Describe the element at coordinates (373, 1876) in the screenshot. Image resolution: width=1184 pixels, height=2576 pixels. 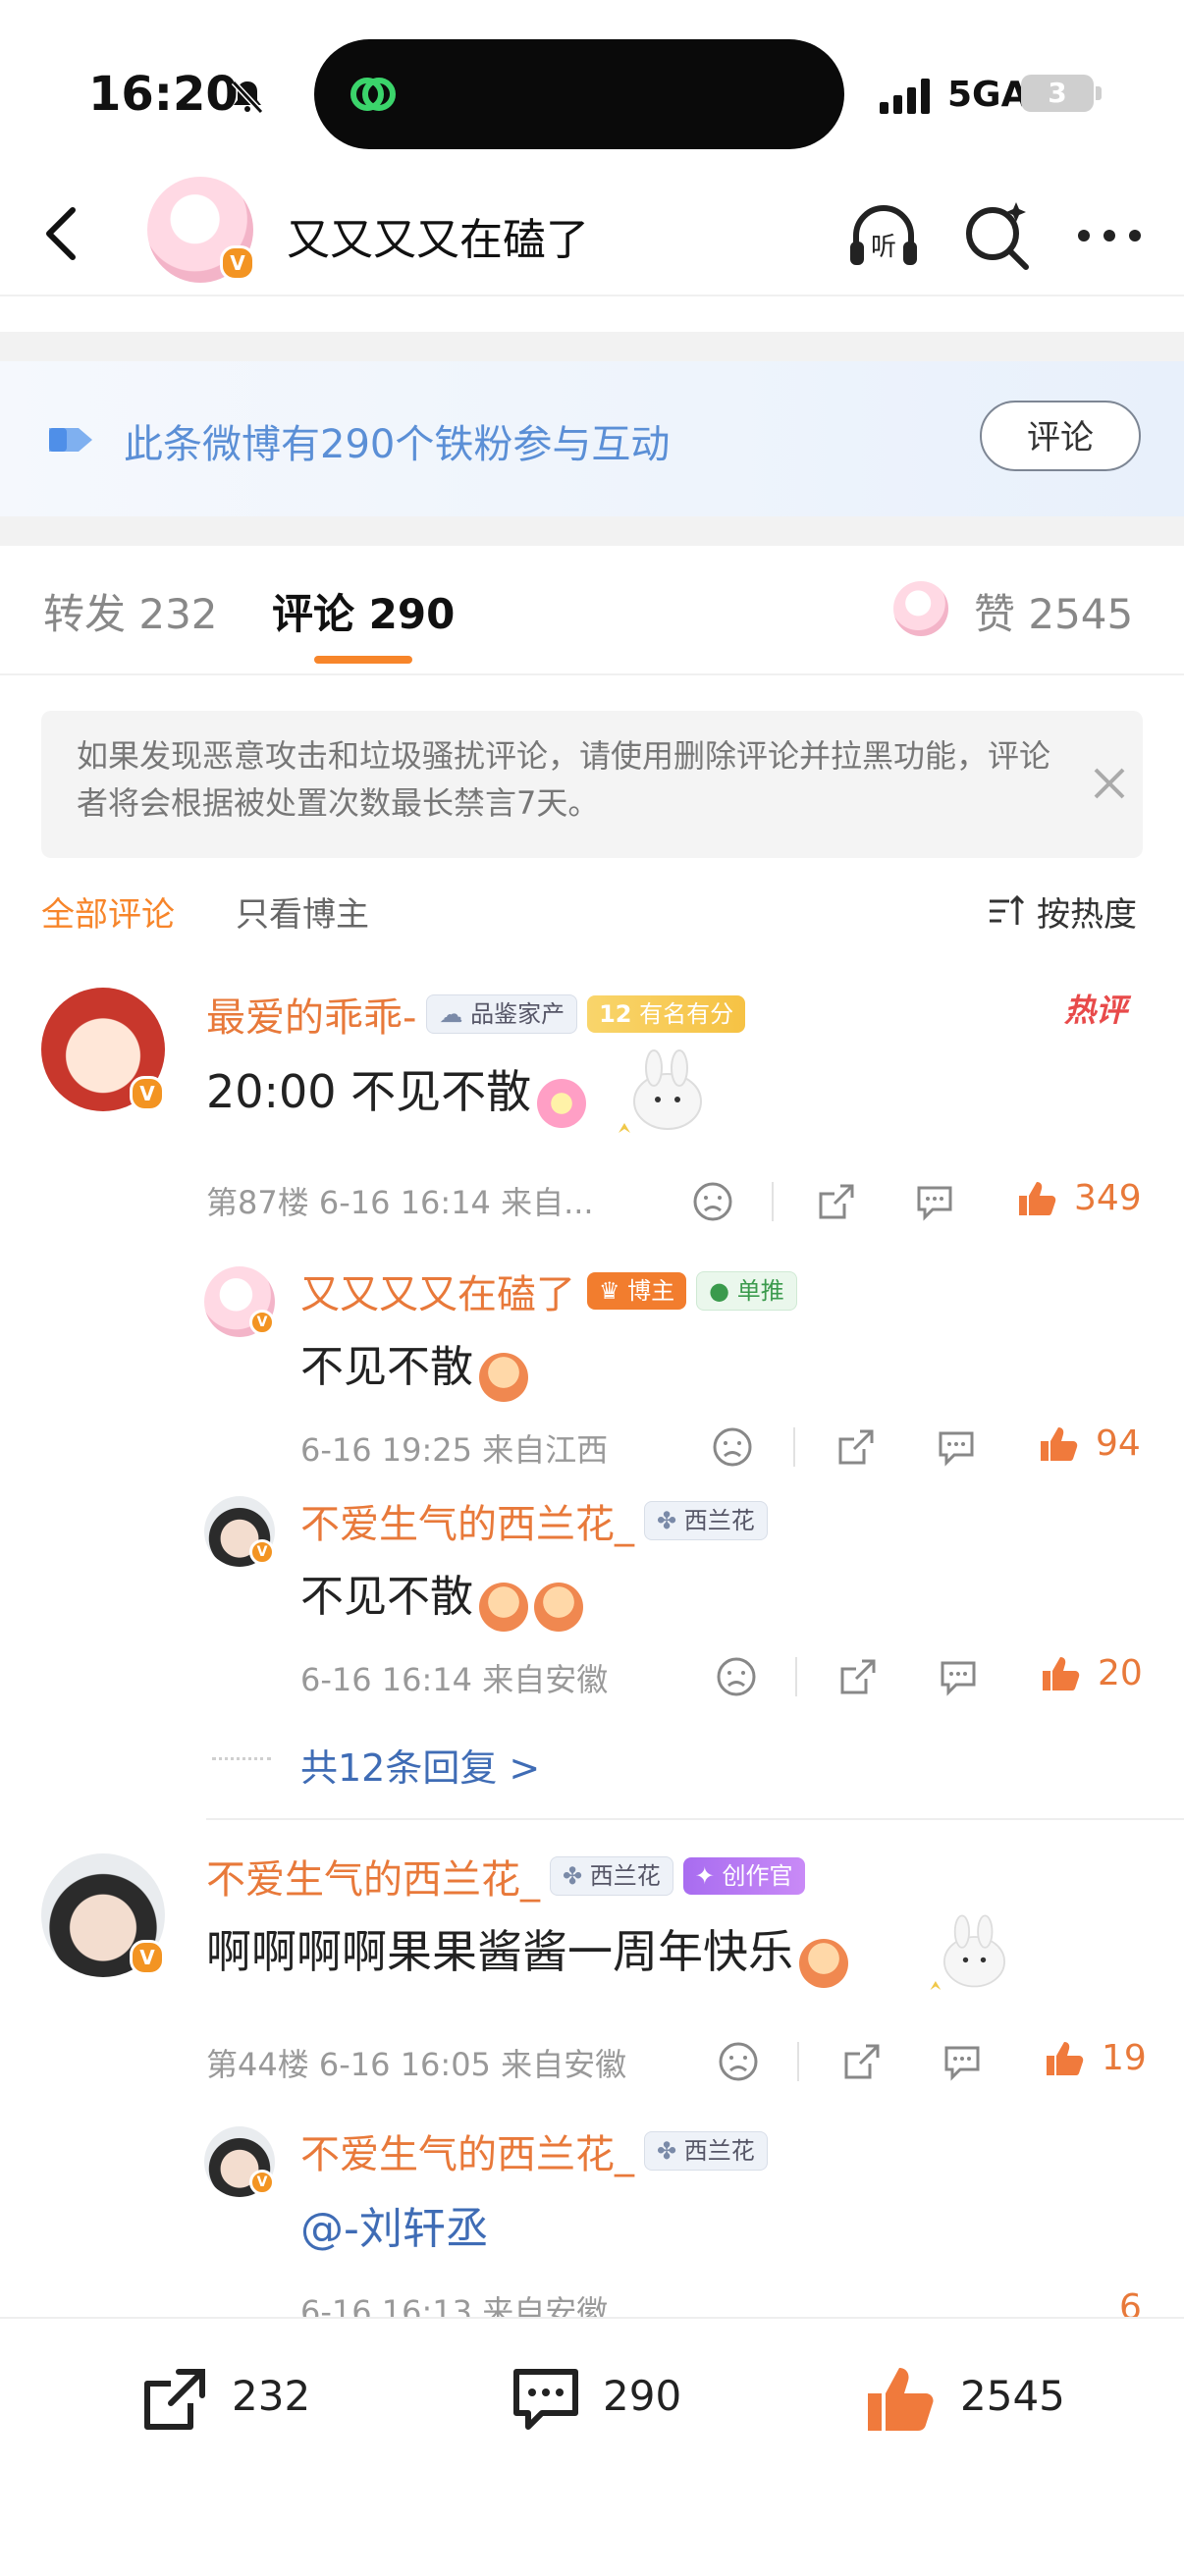
I see `commenter-name: 不爱生气的西兰花_` at that location.